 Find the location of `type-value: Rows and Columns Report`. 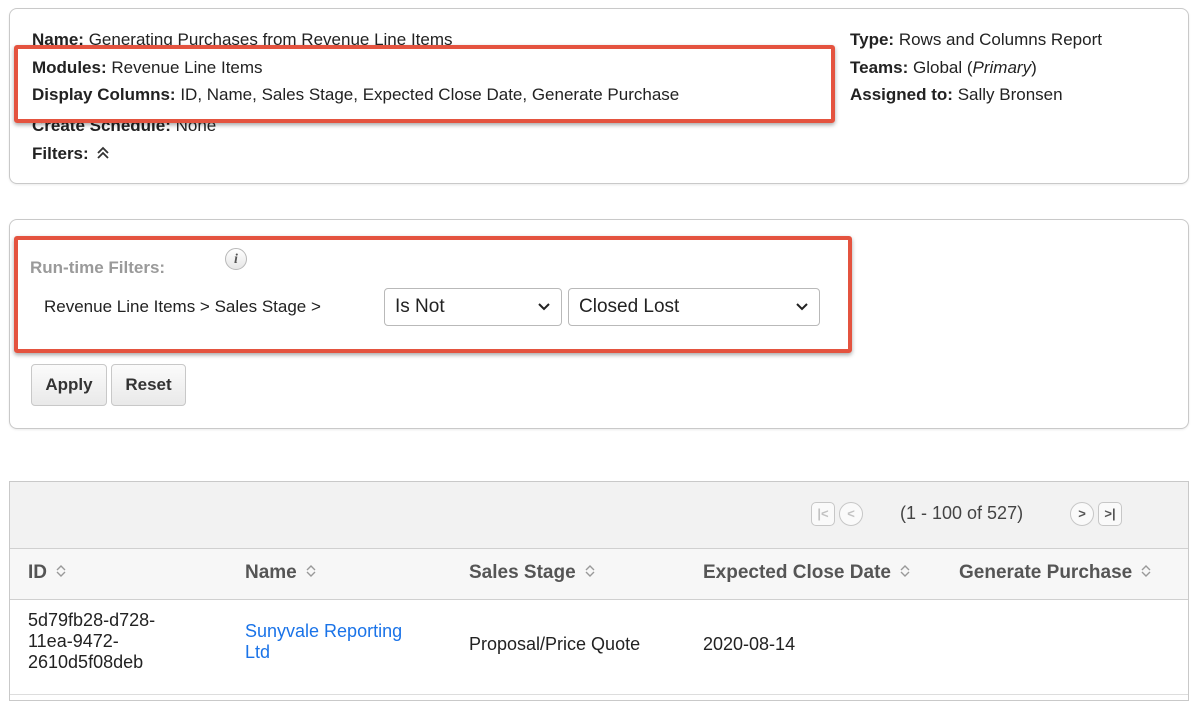

type-value: Rows and Columns Report is located at coordinates (1000, 39).